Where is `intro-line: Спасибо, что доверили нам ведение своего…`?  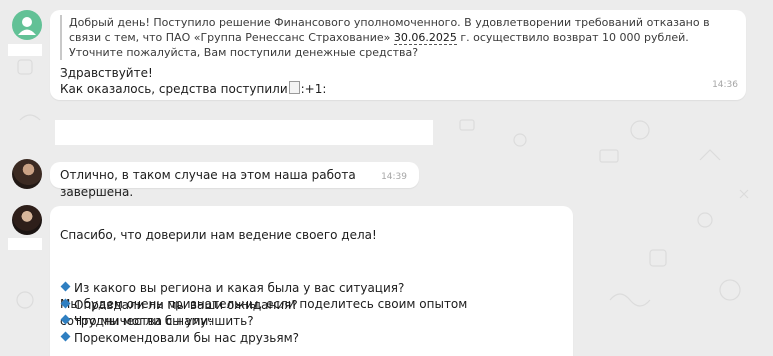 intro-line: Спасибо, что доверили нам ведение своего… is located at coordinates (218, 235).